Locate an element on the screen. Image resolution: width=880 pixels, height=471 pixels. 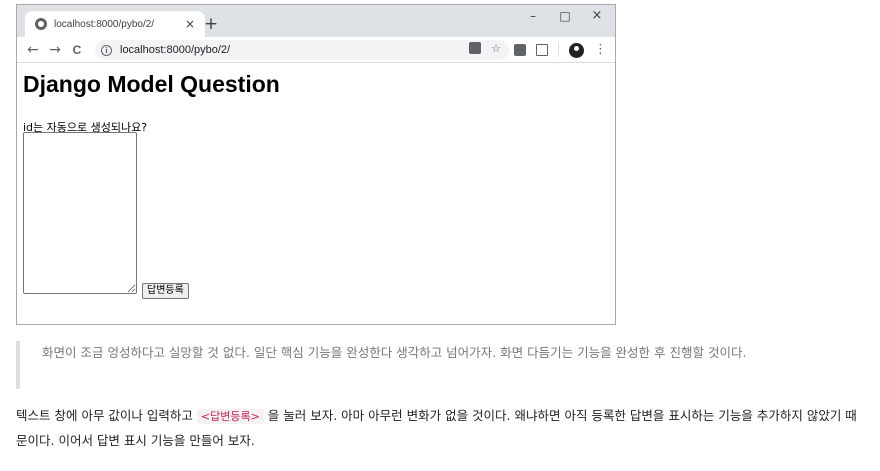
blockquote-bar is located at coordinates (18, 365).